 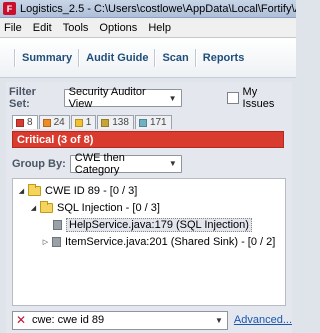 I want to click on menu-tools: Tools, so click(x=76, y=28).